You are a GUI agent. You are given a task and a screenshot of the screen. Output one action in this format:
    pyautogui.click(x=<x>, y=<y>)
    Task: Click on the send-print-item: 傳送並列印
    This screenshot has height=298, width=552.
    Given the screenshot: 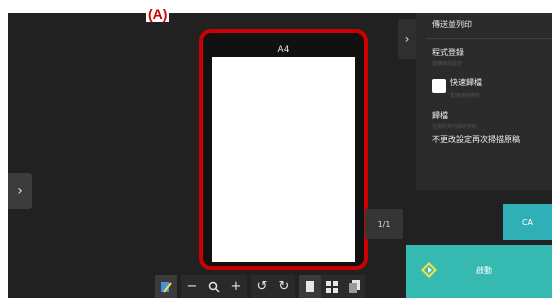 What is the action you would take?
    pyautogui.click(x=452, y=24)
    